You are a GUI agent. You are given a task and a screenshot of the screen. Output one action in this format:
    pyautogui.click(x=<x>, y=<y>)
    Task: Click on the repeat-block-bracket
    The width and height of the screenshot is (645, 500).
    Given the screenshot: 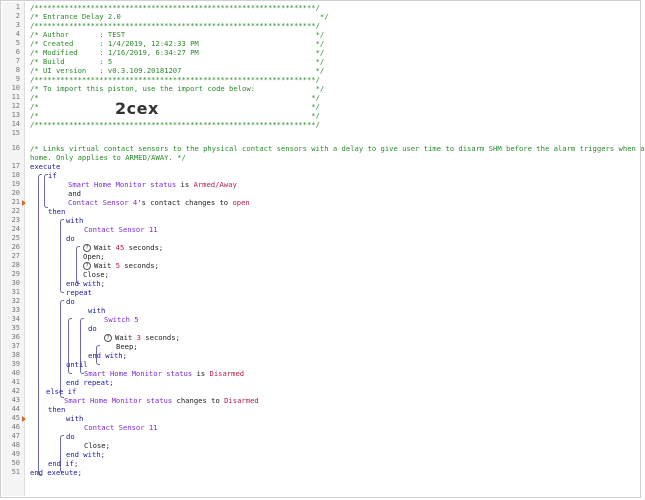 What is the action you would take?
    pyautogui.click(x=62, y=349)
    